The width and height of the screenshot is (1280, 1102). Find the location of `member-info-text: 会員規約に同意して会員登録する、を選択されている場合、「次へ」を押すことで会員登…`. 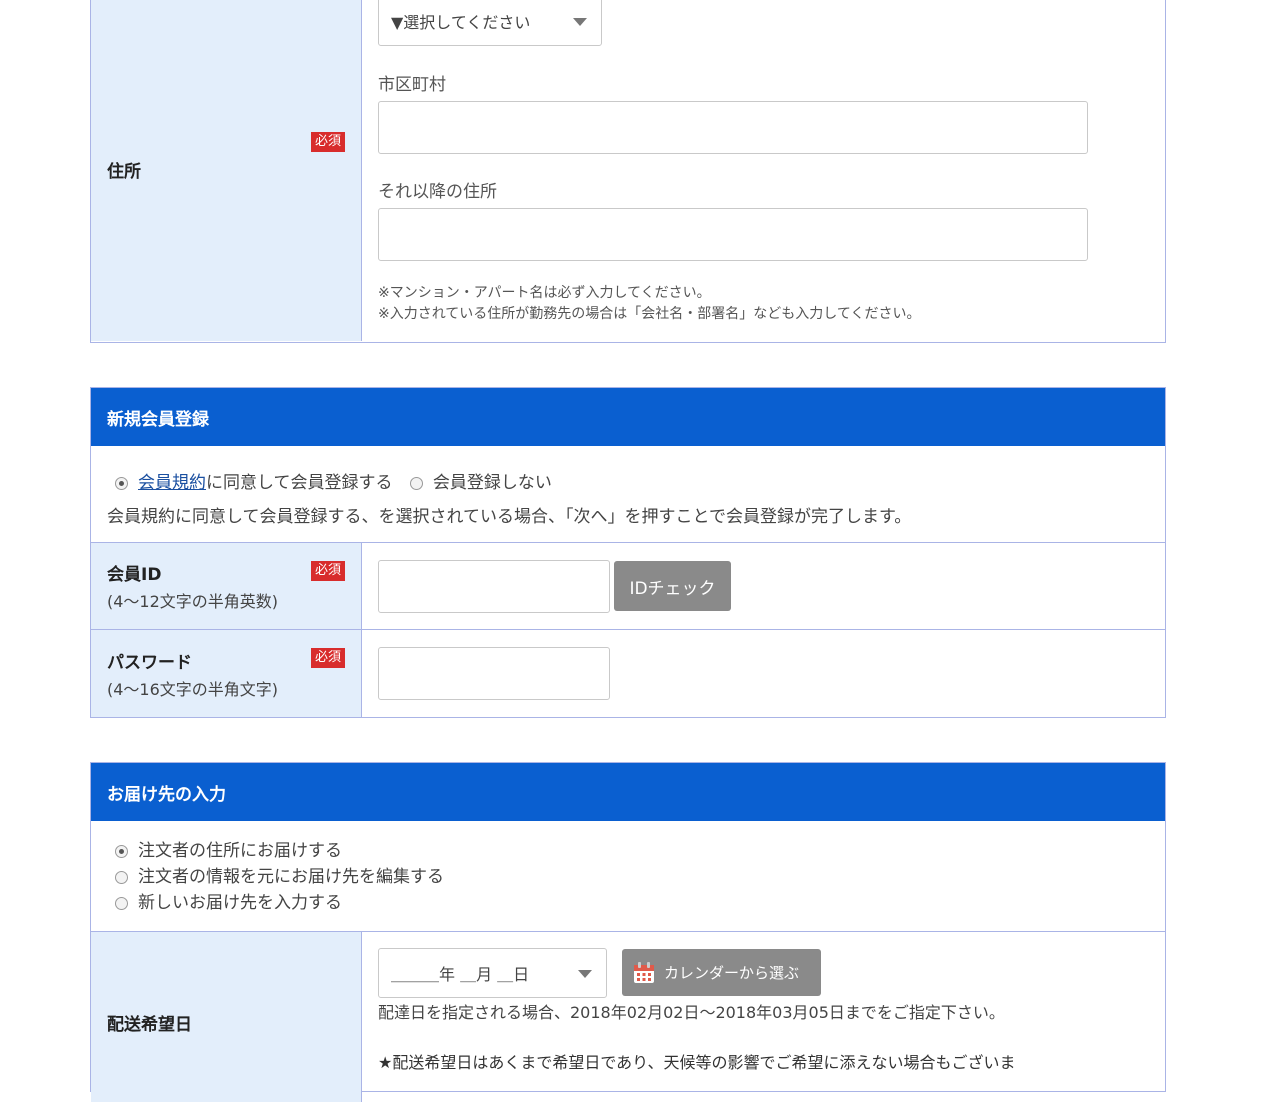

member-info-text: 会員規約に同意して会員登録する、を選択されている場合、「次へ」を押すことで会員登… is located at coordinates (509, 517).